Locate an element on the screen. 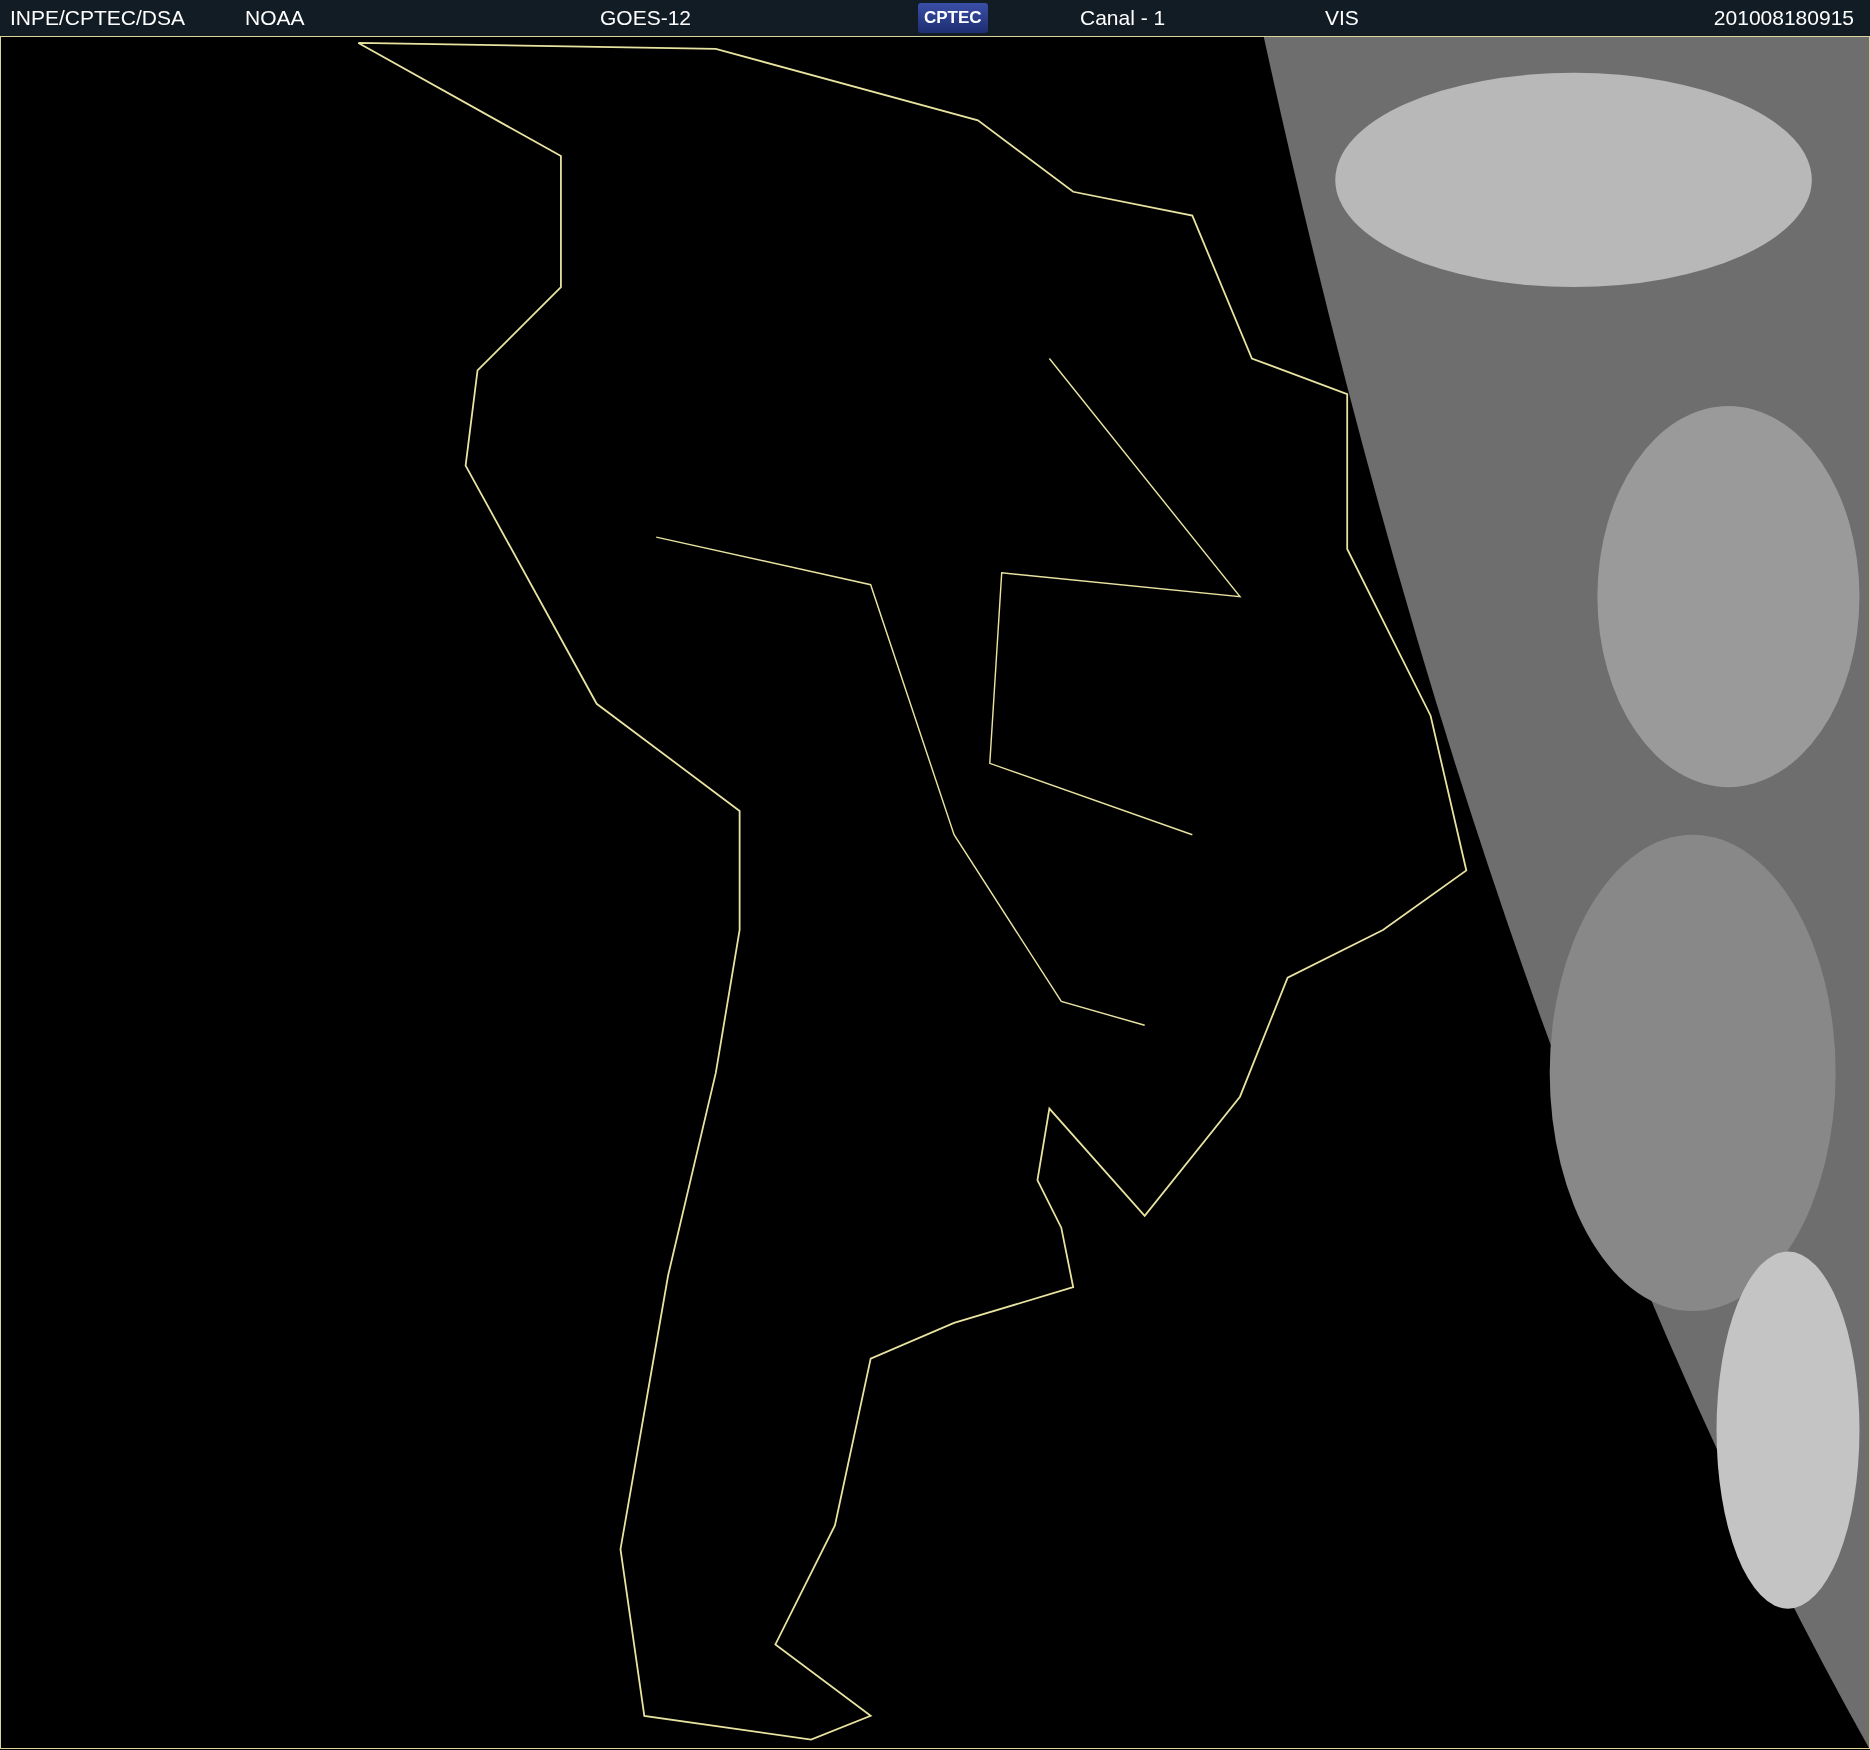  header-label: Canal - 1 is located at coordinates (1123, 17).